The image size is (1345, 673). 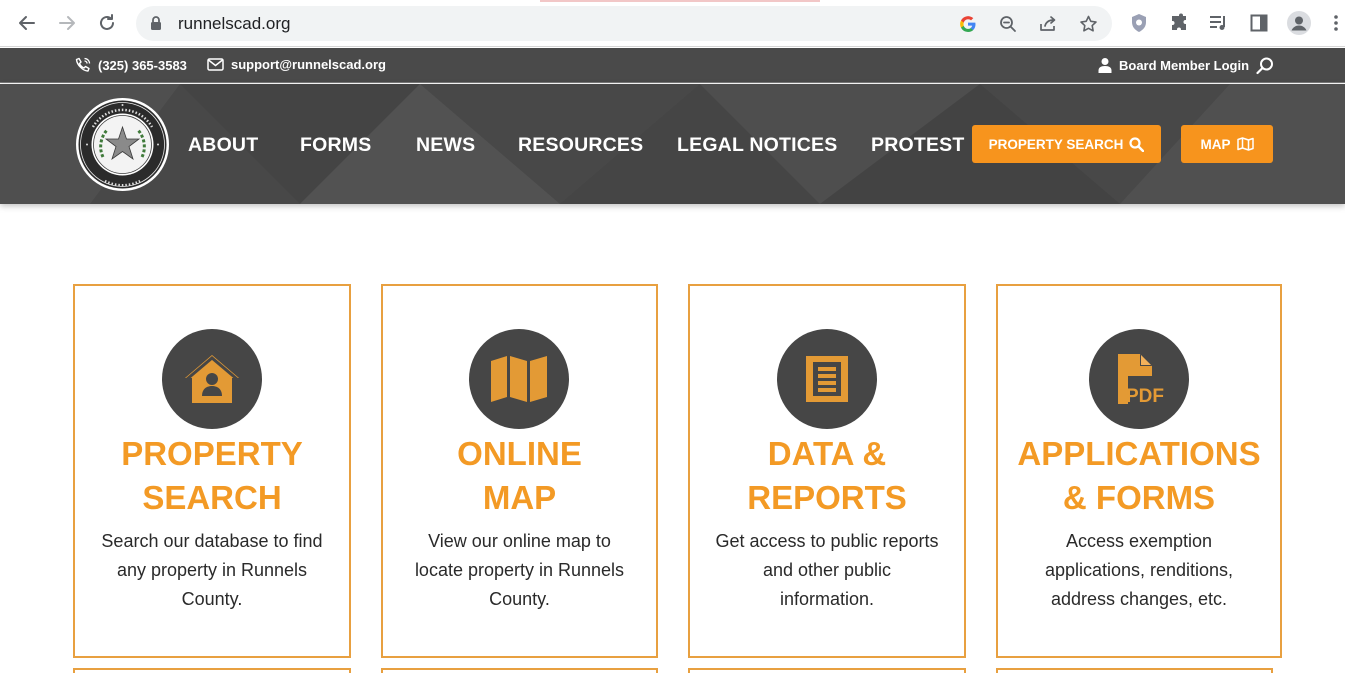 I want to click on card-title: APPLICATIONS & FORMS, so click(x=1139, y=476).